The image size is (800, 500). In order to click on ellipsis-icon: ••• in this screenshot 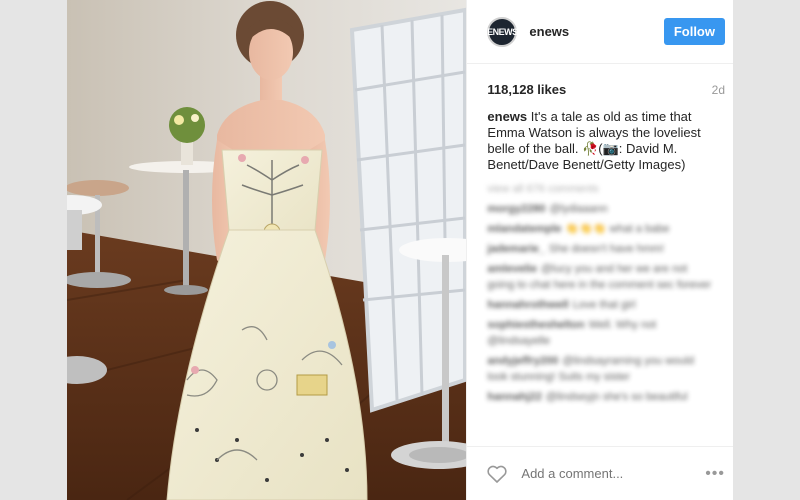, I will do `click(715, 474)`.